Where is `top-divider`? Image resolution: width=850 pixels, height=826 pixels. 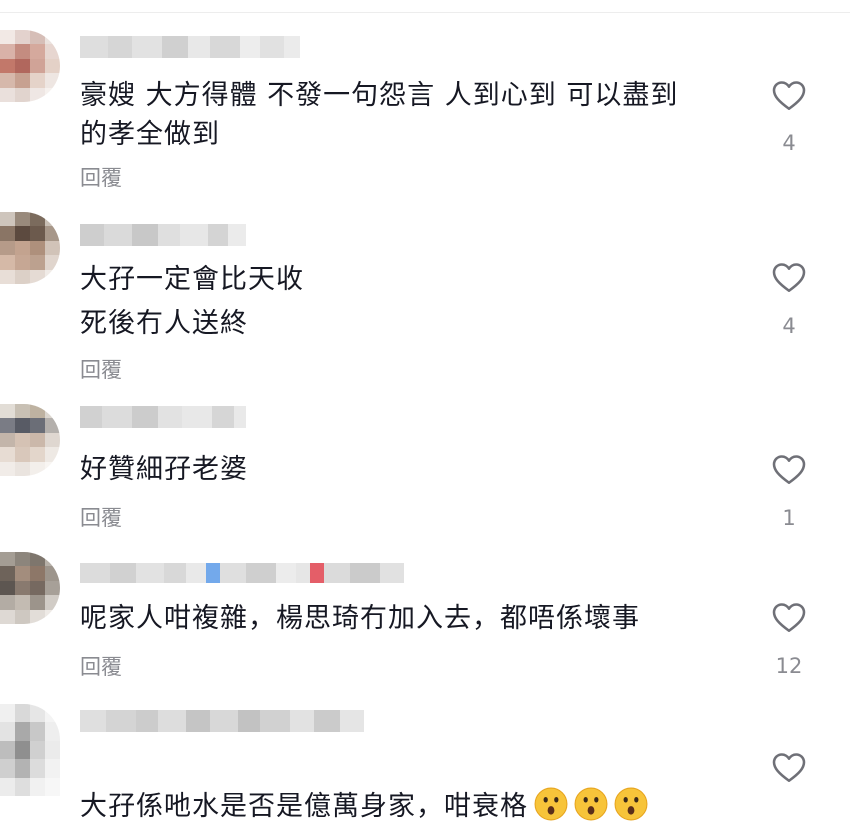
top-divider is located at coordinates (425, 12).